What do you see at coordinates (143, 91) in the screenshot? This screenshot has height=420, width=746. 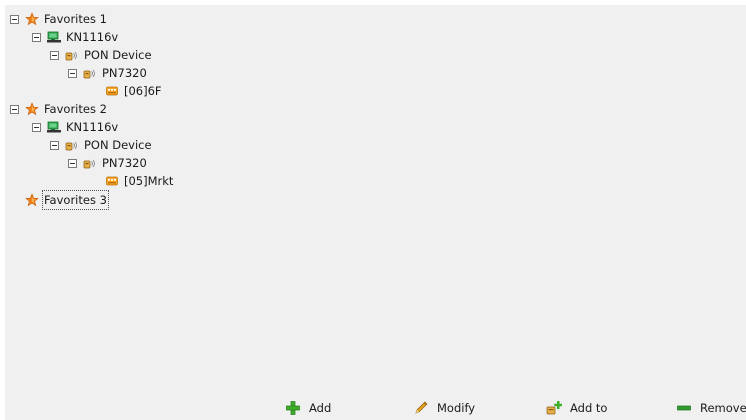 I see `tree-node-label: [06]6F` at bounding box center [143, 91].